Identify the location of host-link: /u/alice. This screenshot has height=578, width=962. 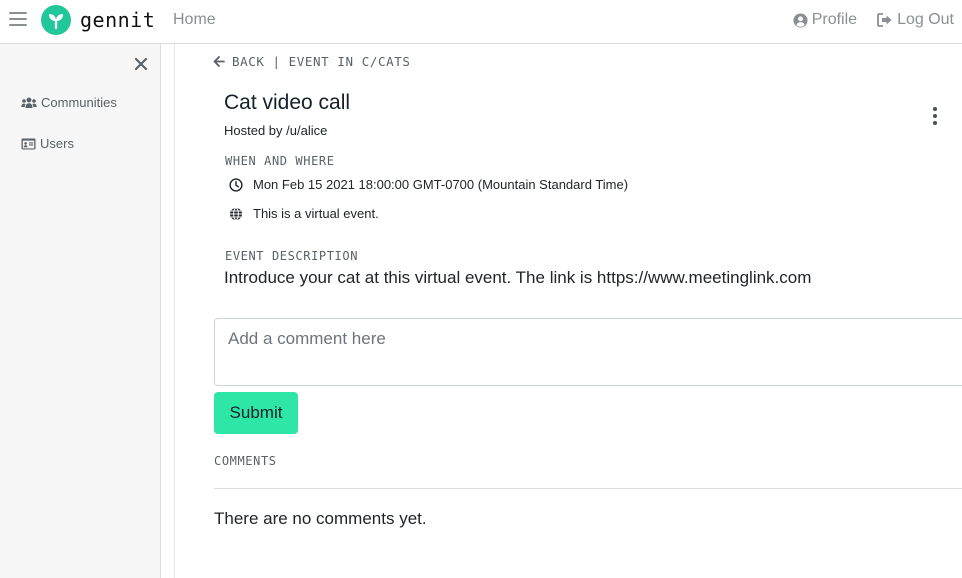
(306, 130).